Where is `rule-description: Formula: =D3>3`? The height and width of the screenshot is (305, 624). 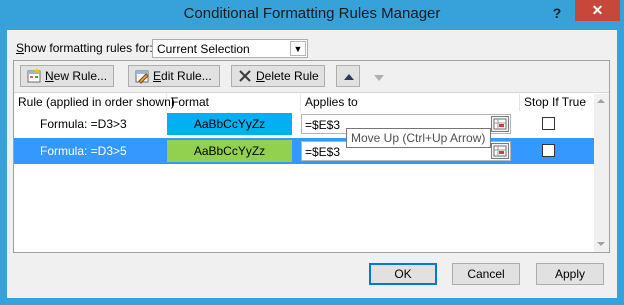
rule-description: Formula: =D3>3 is located at coordinates (83, 124).